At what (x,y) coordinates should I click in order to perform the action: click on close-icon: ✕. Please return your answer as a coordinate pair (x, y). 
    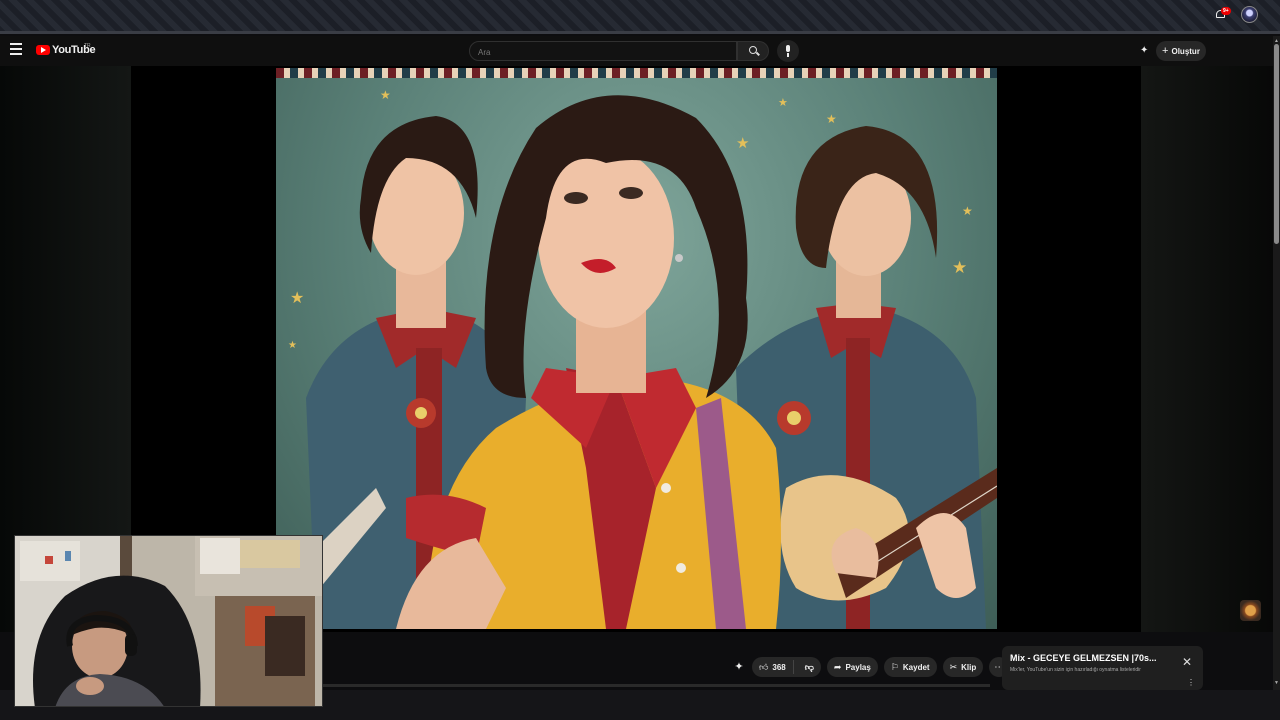
    Looking at the image, I should click on (1187, 662).